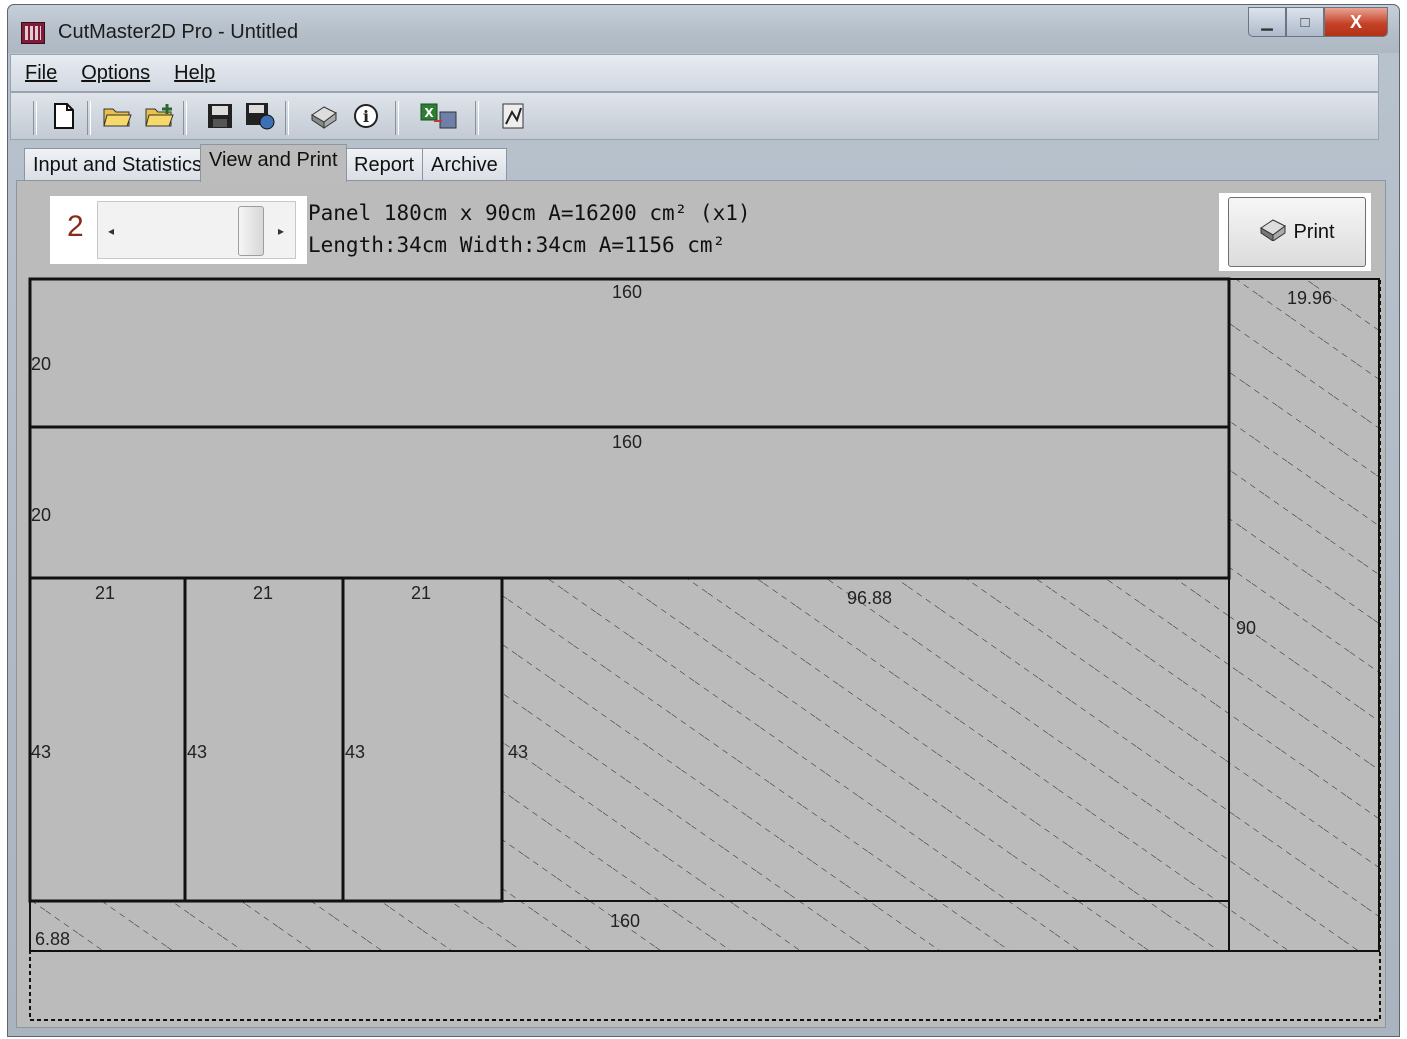 The image size is (1407, 1039). Describe the element at coordinates (41, 752) in the screenshot. I see `piece1-height-label: 43` at that location.